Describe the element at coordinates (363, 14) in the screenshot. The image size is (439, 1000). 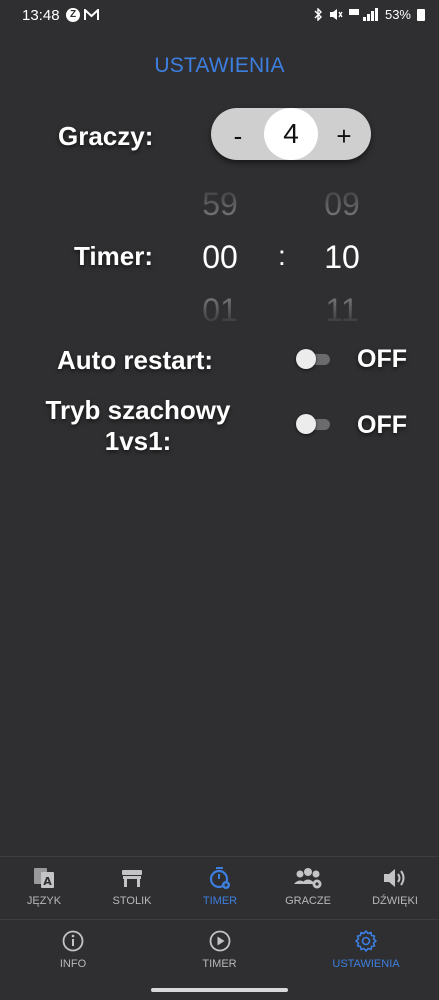
I see `signal-icon` at that location.